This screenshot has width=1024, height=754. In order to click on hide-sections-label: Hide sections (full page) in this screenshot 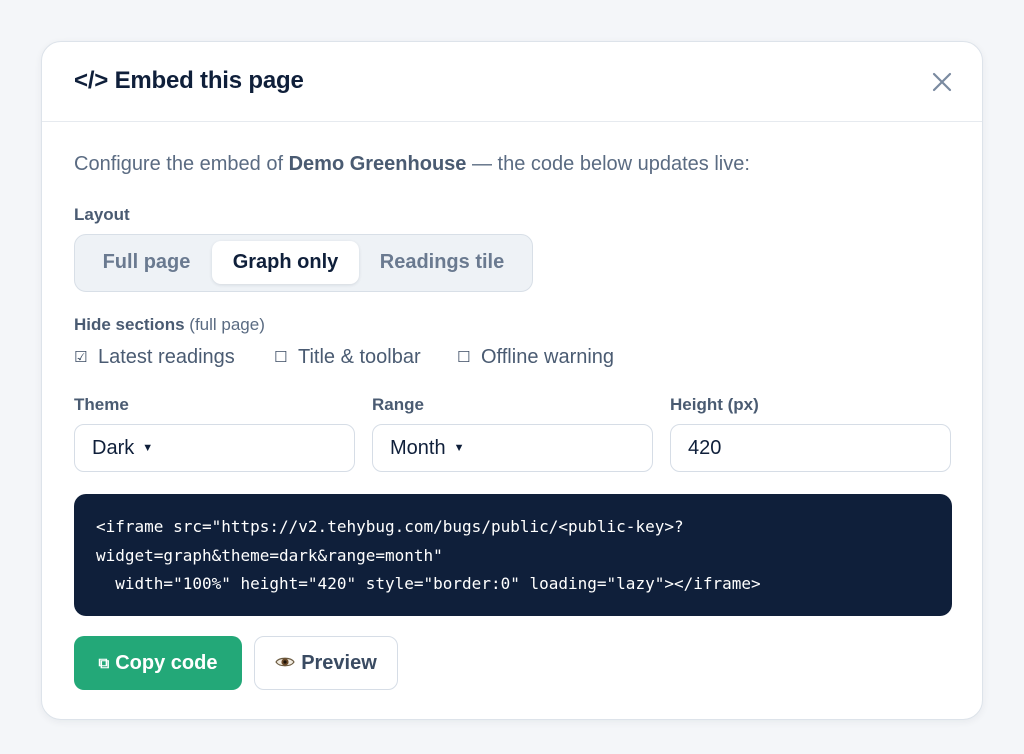, I will do `click(169, 325)`.